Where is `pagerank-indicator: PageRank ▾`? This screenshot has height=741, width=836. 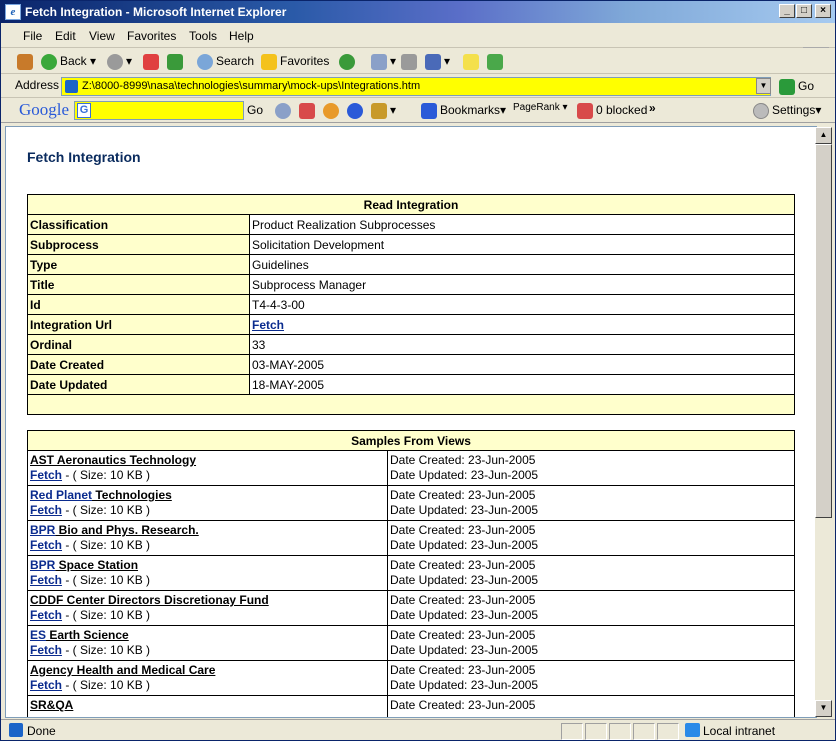 pagerank-indicator: PageRank ▾ is located at coordinates (540, 108).